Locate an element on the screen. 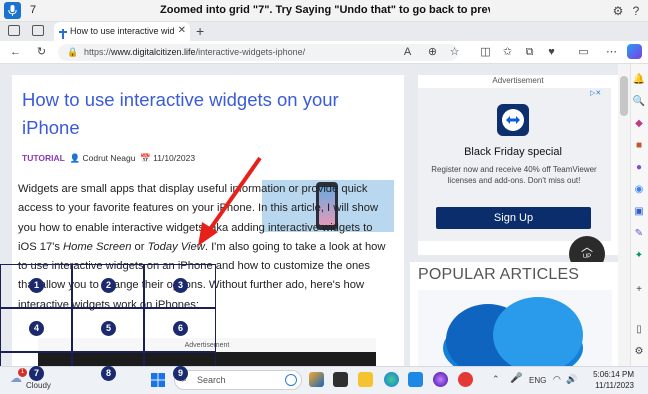 The image size is (648, 394). grid-number-5: 5 is located at coordinates (108, 328).